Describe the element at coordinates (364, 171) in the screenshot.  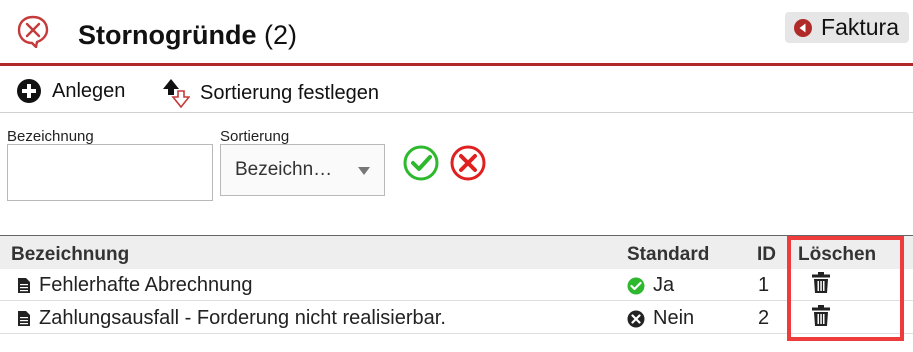
I see `chevron-down-icon` at that location.